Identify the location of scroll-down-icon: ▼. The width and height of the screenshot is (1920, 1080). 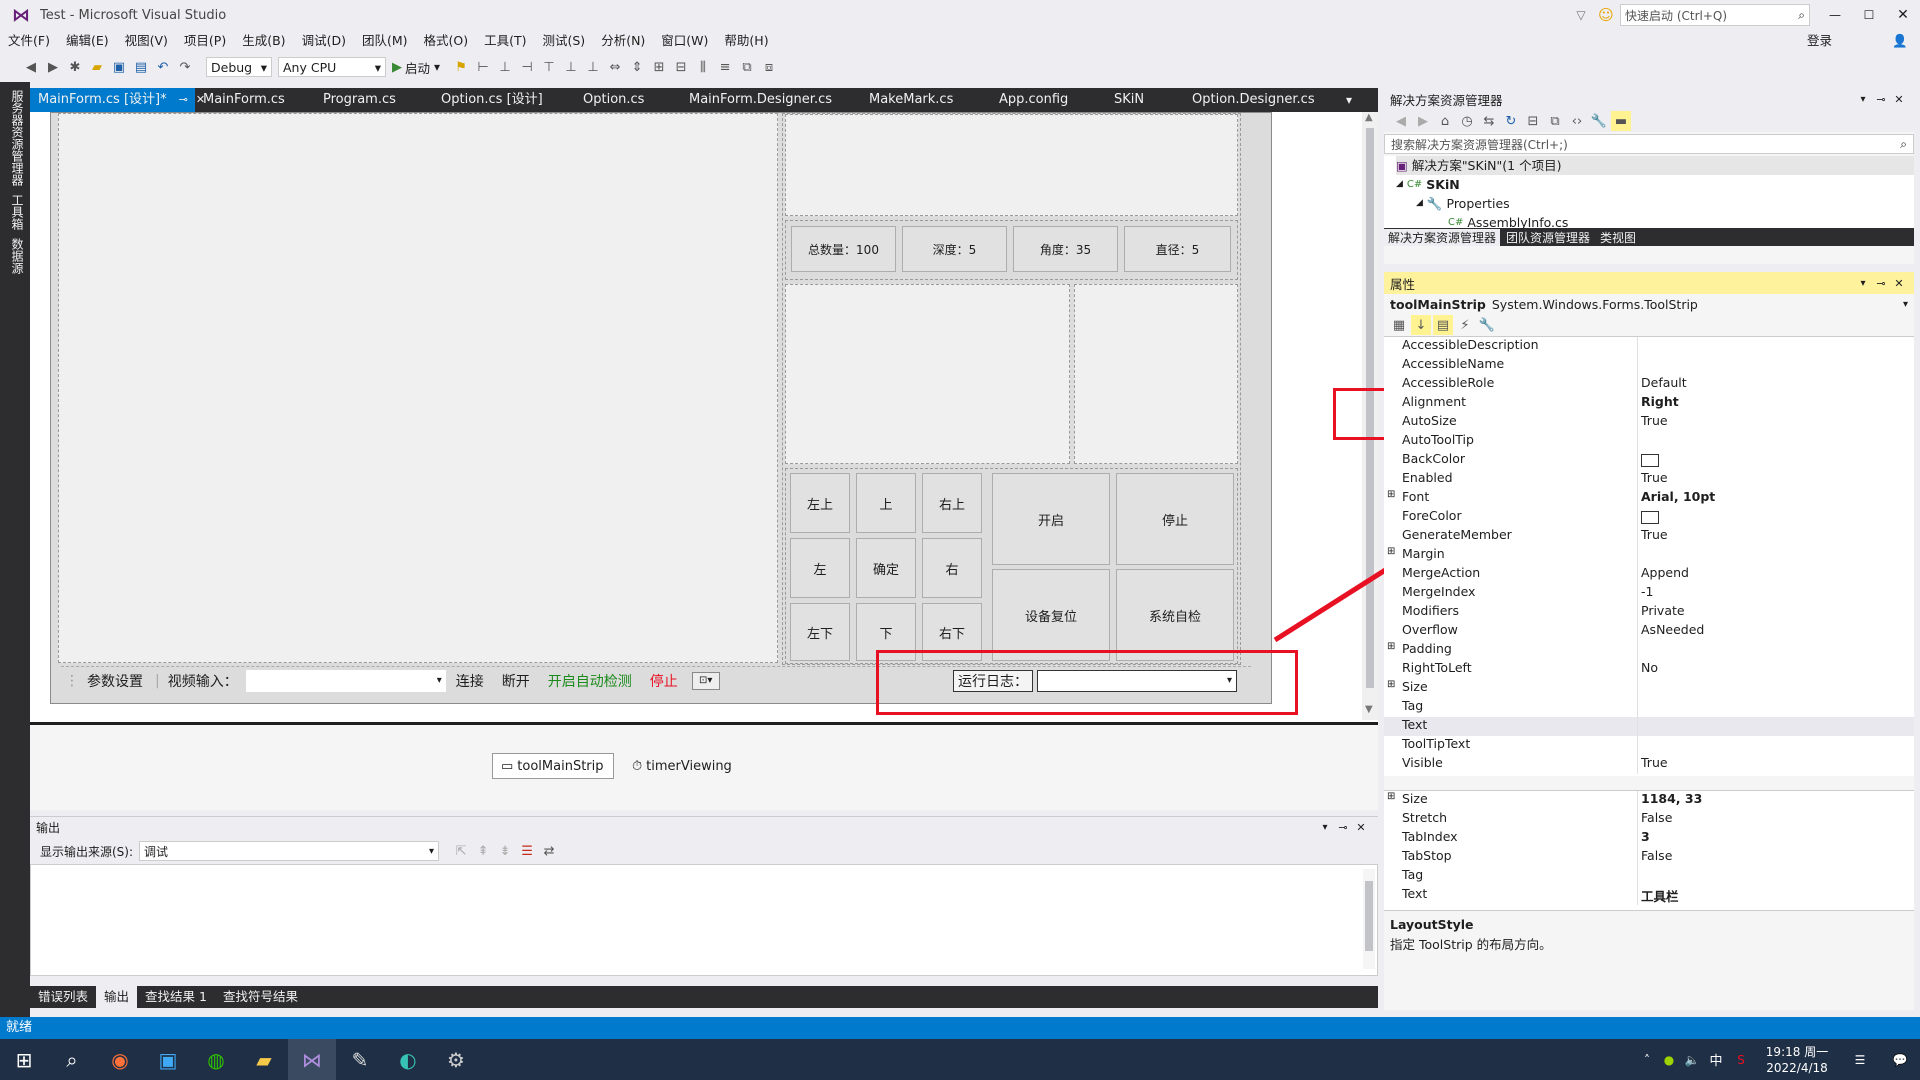
(1369, 709).